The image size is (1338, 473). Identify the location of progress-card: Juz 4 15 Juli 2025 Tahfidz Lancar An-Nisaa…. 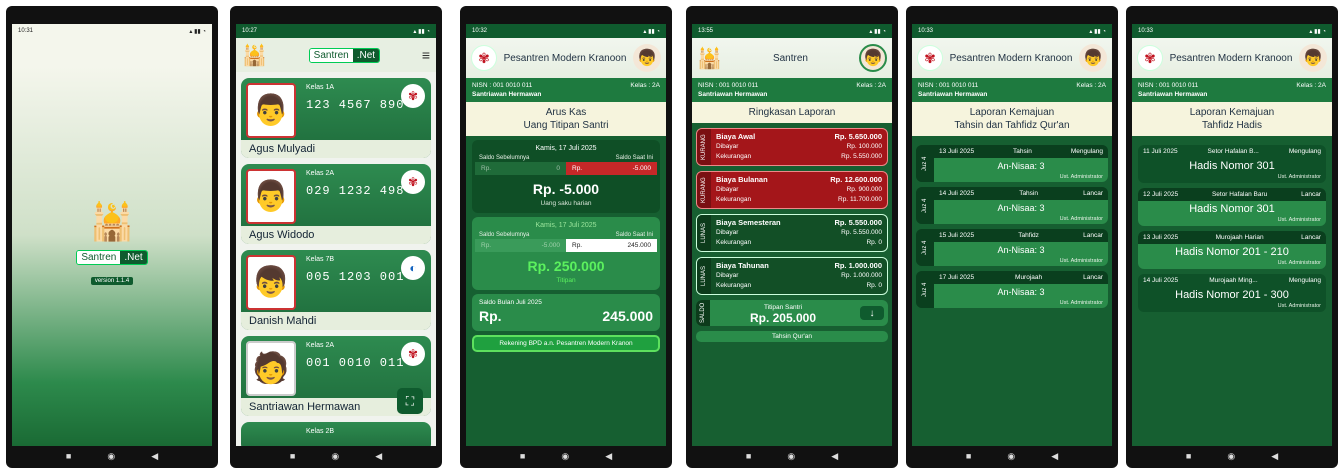
(1012, 247).